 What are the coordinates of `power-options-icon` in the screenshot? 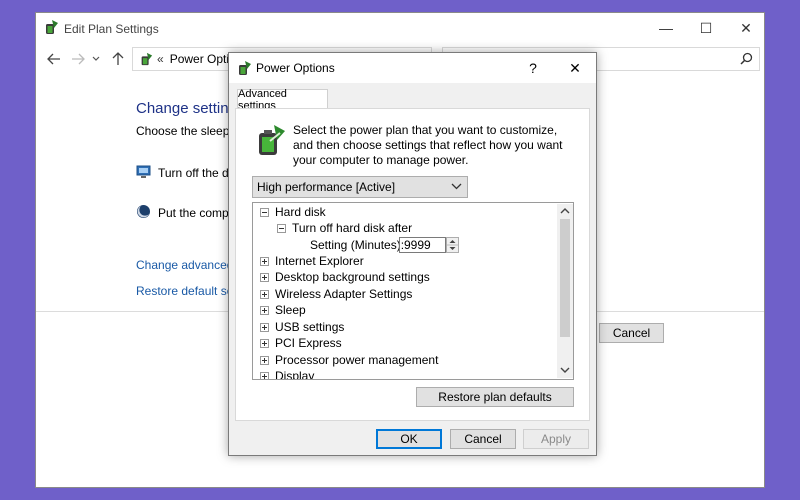 It's located at (244, 68).